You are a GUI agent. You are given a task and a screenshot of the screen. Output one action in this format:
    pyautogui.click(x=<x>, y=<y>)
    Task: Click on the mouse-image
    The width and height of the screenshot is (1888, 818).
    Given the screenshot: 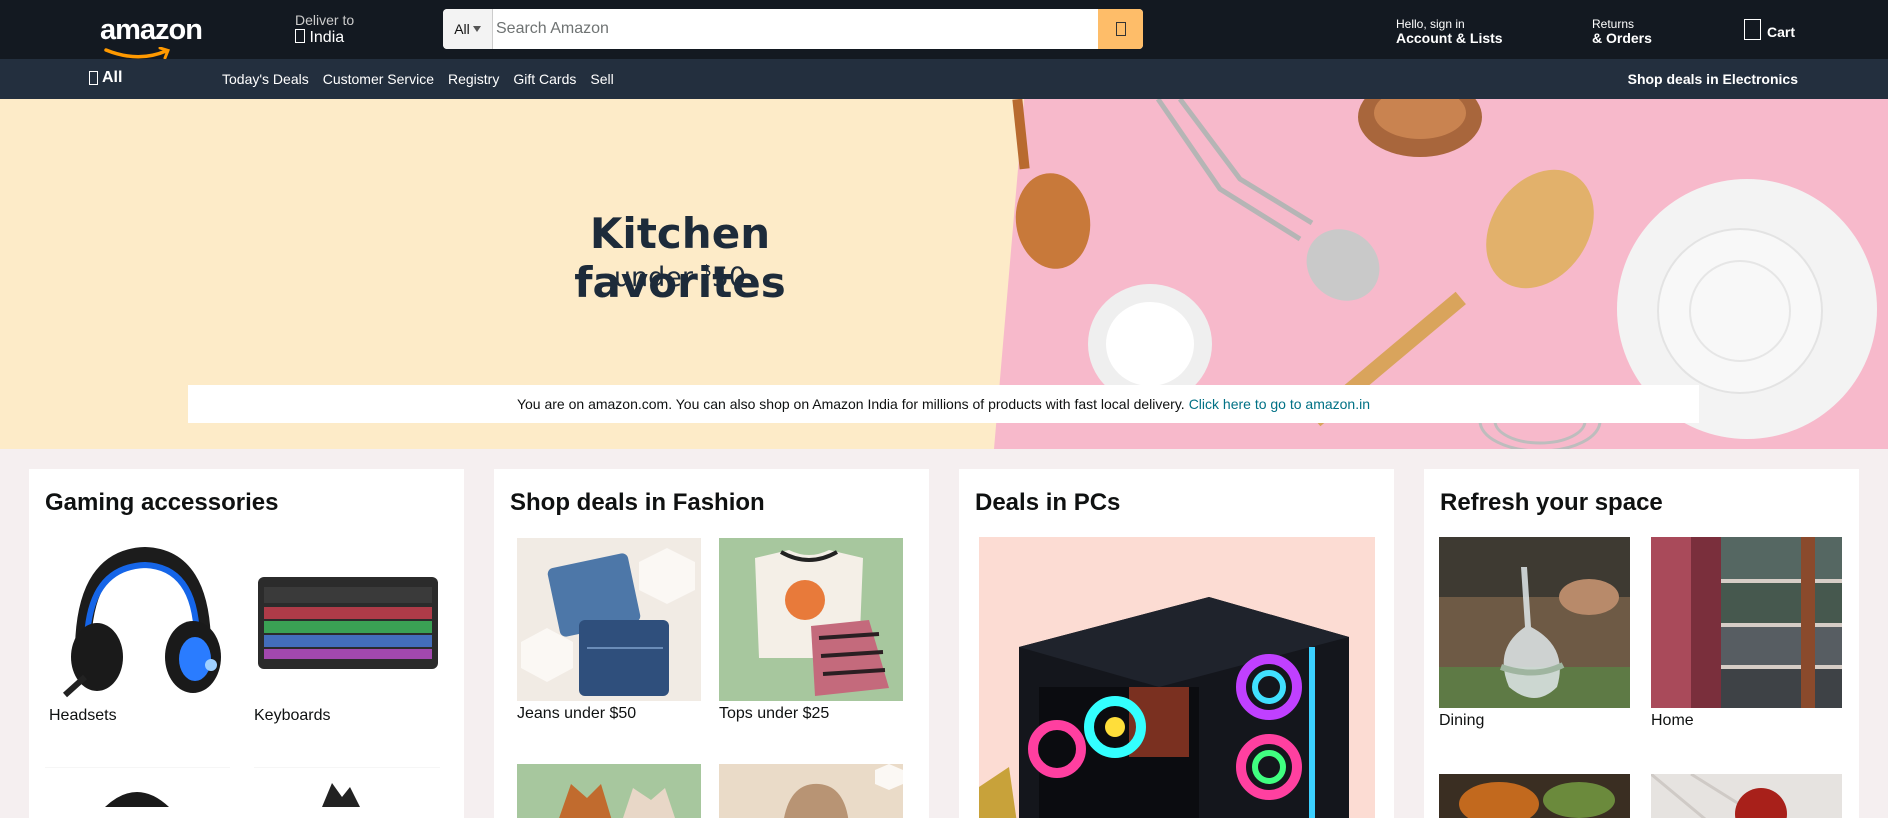 What is the action you would take?
    pyautogui.click(x=137, y=787)
    